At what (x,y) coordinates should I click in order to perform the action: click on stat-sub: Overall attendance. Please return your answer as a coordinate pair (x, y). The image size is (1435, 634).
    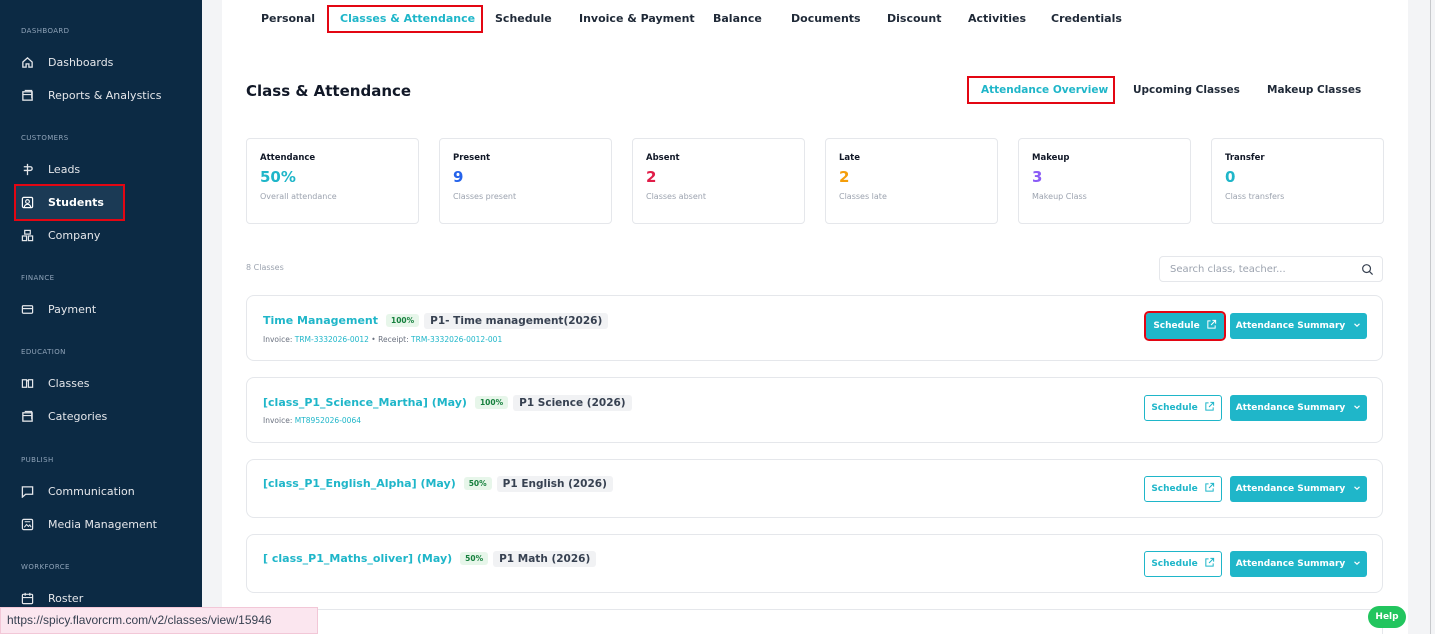
    Looking at the image, I should click on (298, 196).